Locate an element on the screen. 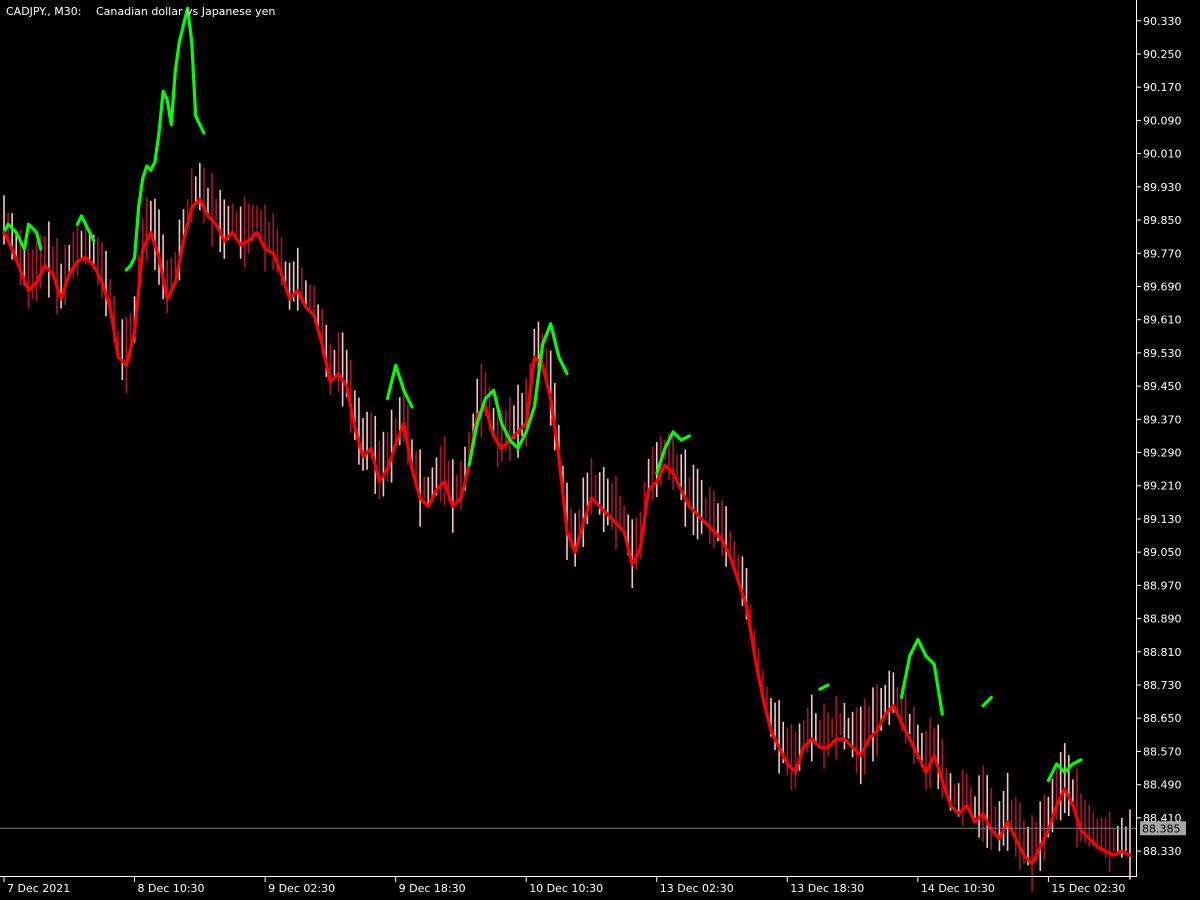 The width and height of the screenshot is (1200, 900). y-tick-label: 88.570 is located at coordinates (1162, 751).